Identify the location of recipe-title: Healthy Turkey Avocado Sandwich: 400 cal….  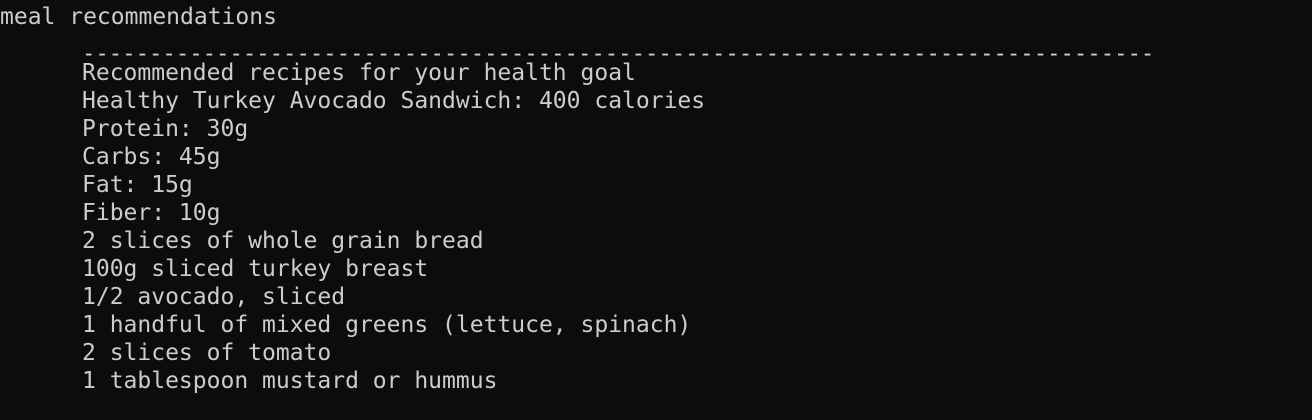
(394, 101).